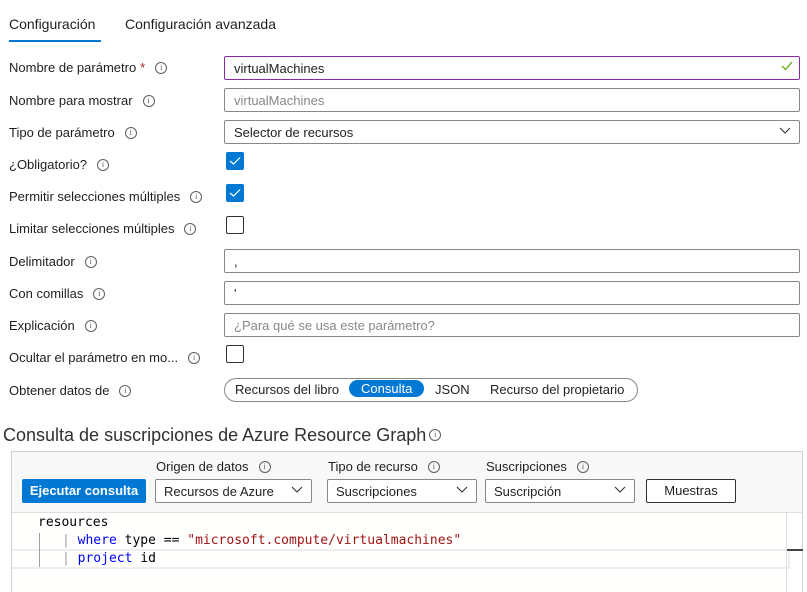 The image size is (807, 592). Describe the element at coordinates (235, 354) in the screenshot. I see `hide-parameter-checkbox` at that location.